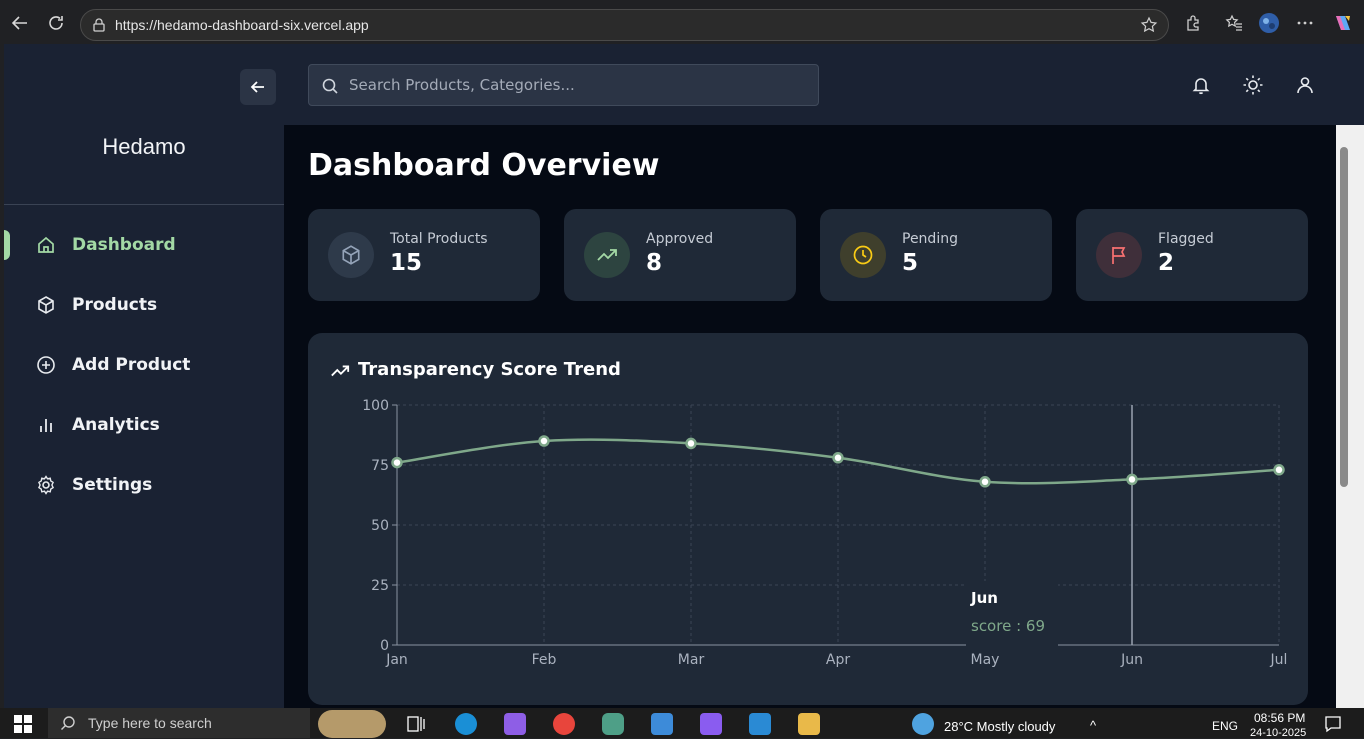 This screenshot has height=739, width=1364. What do you see at coordinates (46, 245) in the screenshot?
I see `home-icon` at bounding box center [46, 245].